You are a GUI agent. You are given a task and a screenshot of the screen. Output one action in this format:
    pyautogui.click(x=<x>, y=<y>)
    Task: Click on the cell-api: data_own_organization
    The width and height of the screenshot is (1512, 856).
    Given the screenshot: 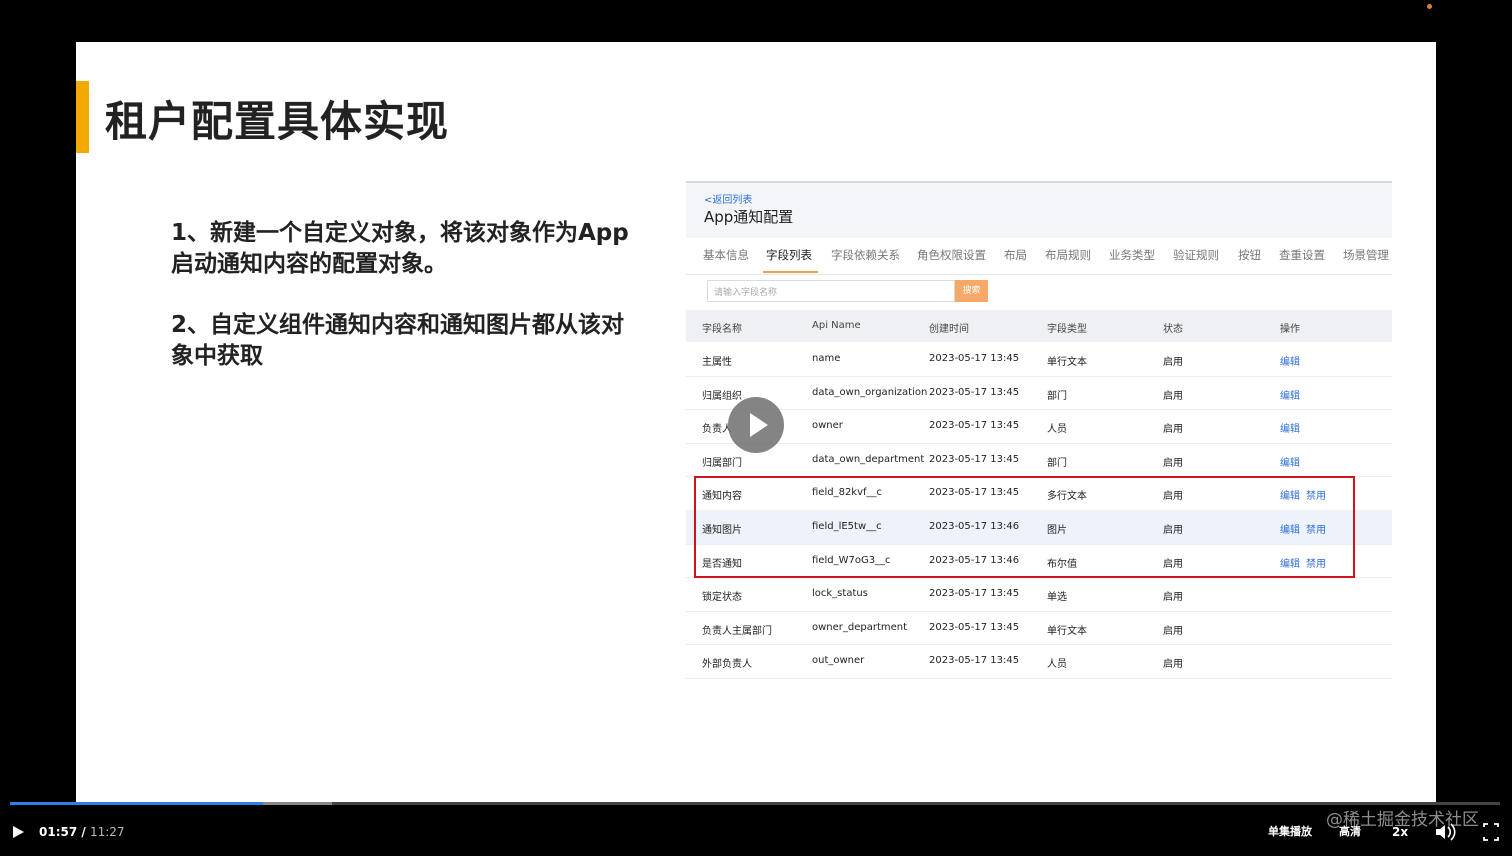 What is the action you would take?
    pyautogui.click(x=870, y=392)
    